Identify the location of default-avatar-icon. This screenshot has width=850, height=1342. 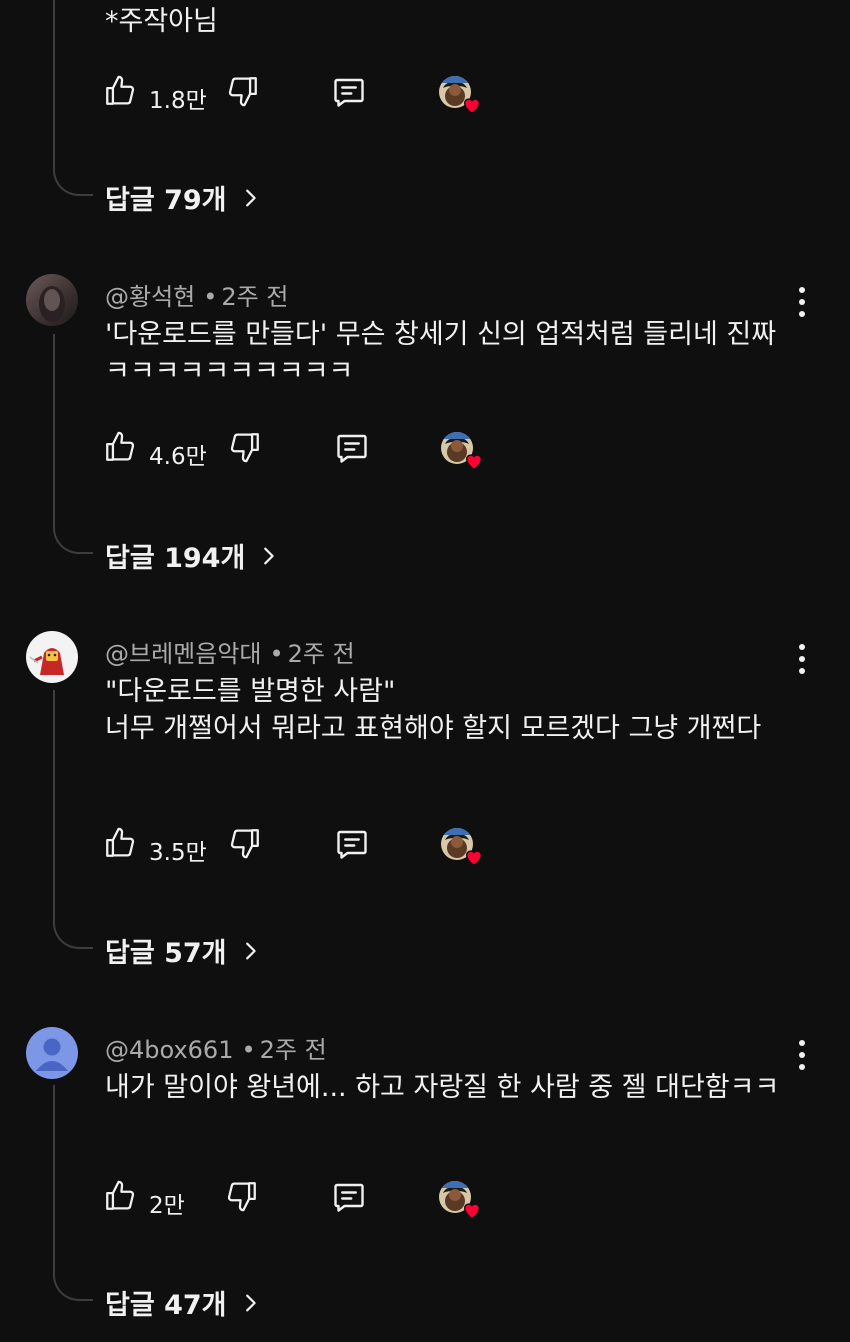
(52, 1054).